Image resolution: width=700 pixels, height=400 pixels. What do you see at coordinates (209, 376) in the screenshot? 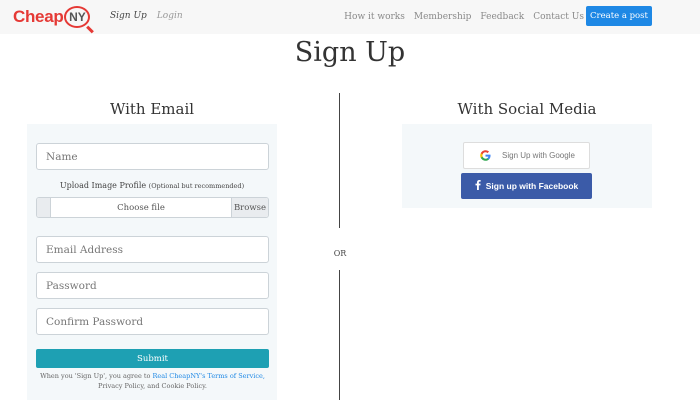
I see `terms-link: Real CheapNY's Terms of Service,` at bounding box center [209, 376].